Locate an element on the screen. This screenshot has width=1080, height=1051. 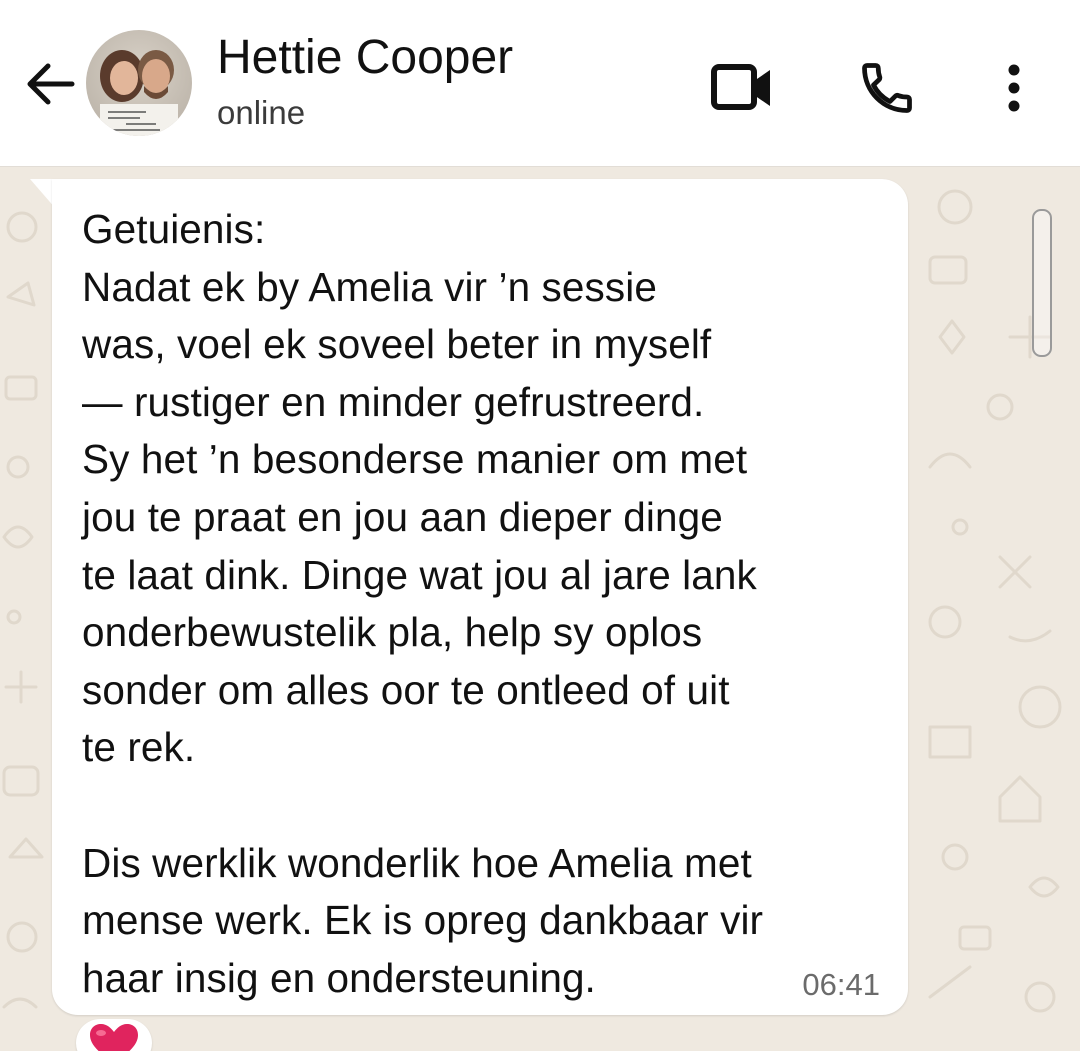
video-camera-icon is located at coordinates (740, 87).